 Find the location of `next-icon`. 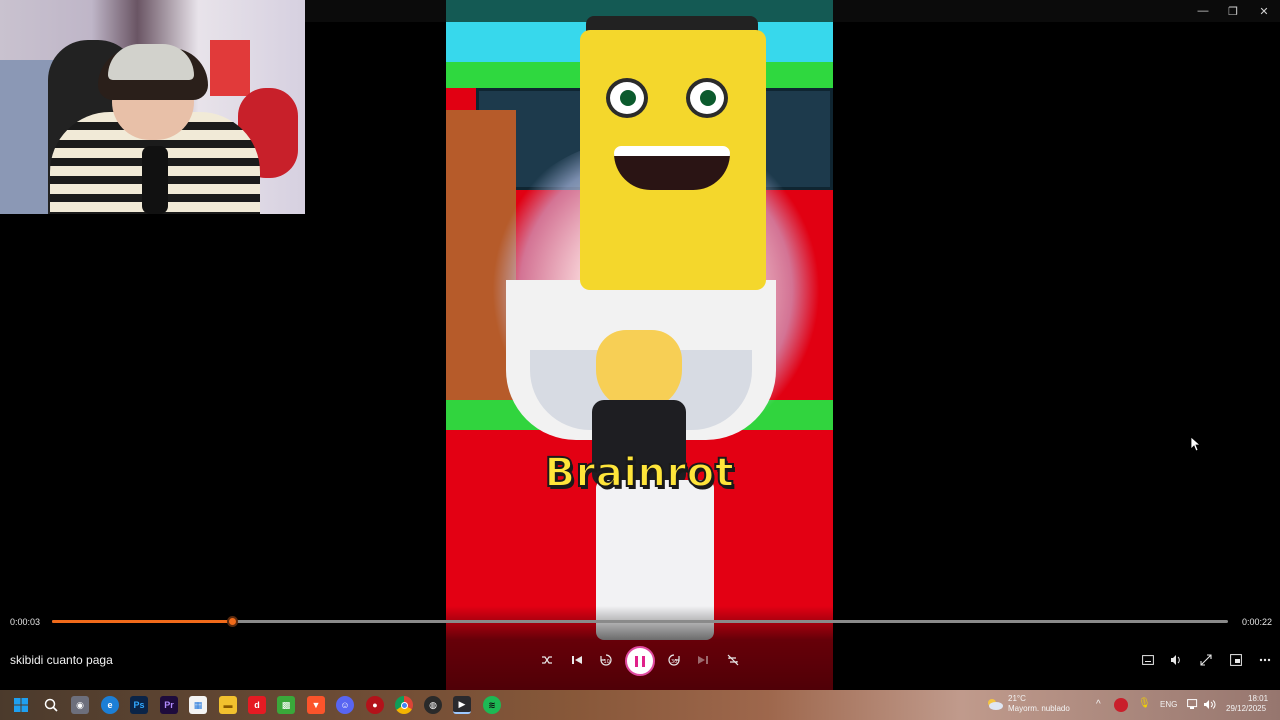

next-icon is located at coordinates (703, 660).